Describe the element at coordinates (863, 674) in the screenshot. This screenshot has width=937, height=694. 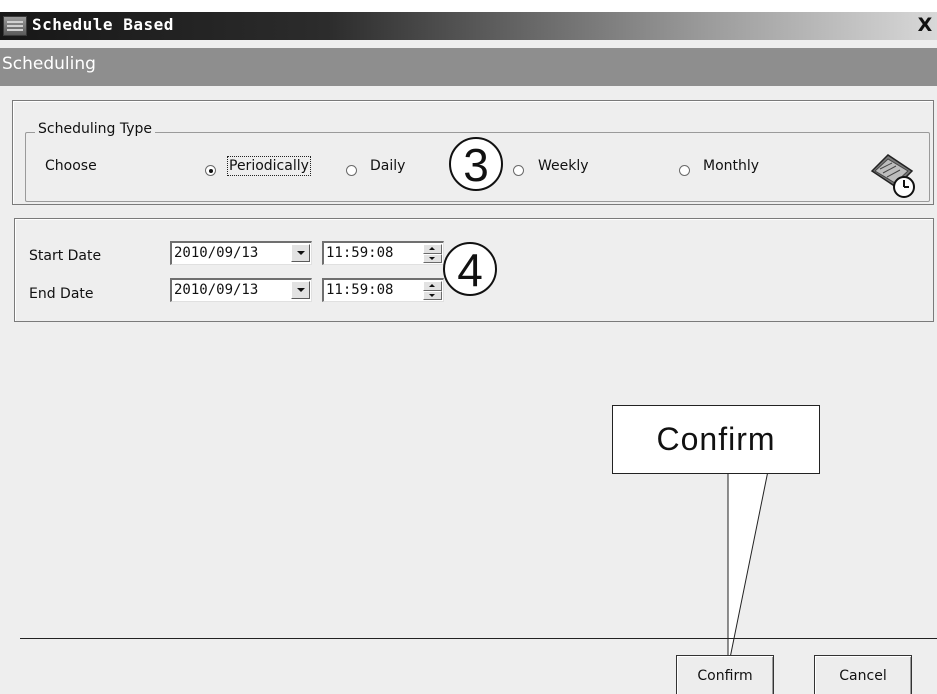
I see `cancel-button: Cancel` at that location.